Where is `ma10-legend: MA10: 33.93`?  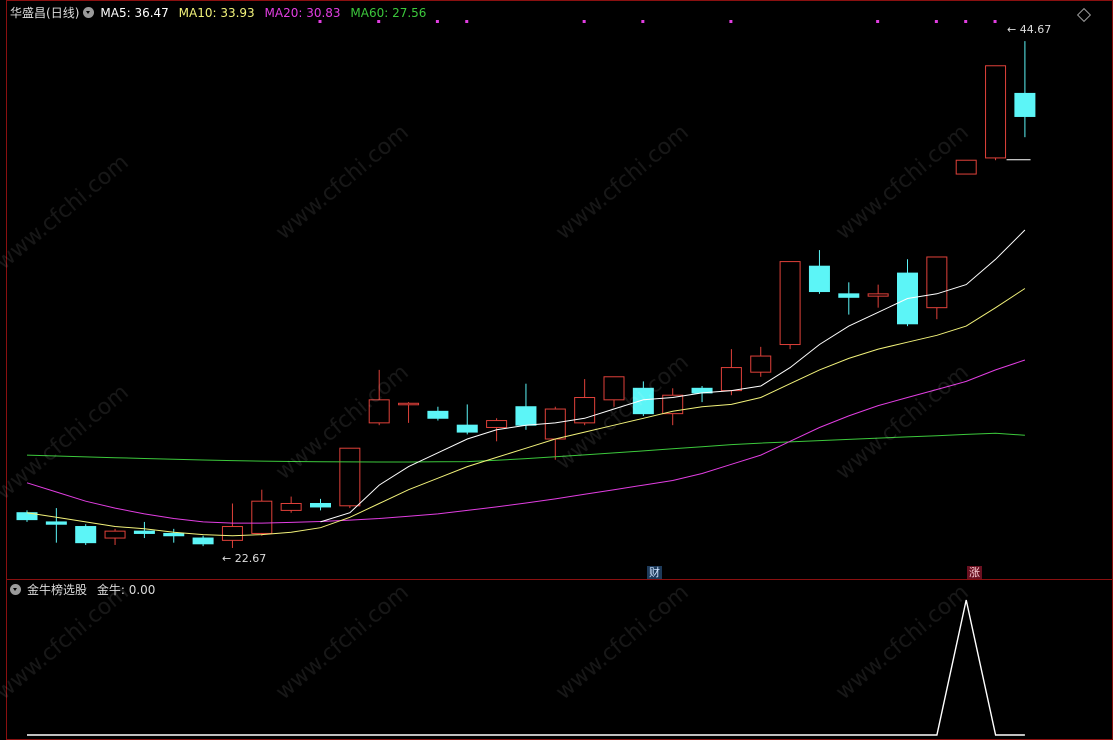
ma10-legend: MA10: 33.93 is located at coordinates (216, 13).